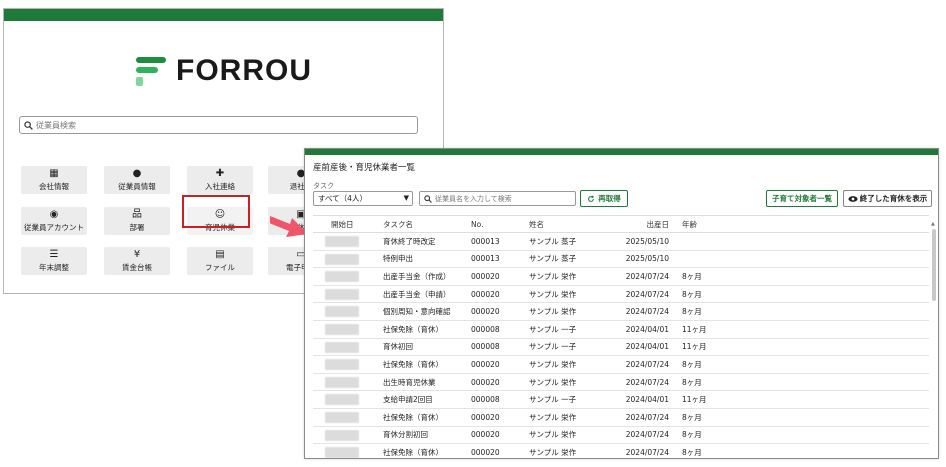 The width and height of the screenshot is (946, 467). What do you see at coordinates (220, 173) in the screenshot?
I see `person-add-icon: ✚` at bounding box center [220, 173].